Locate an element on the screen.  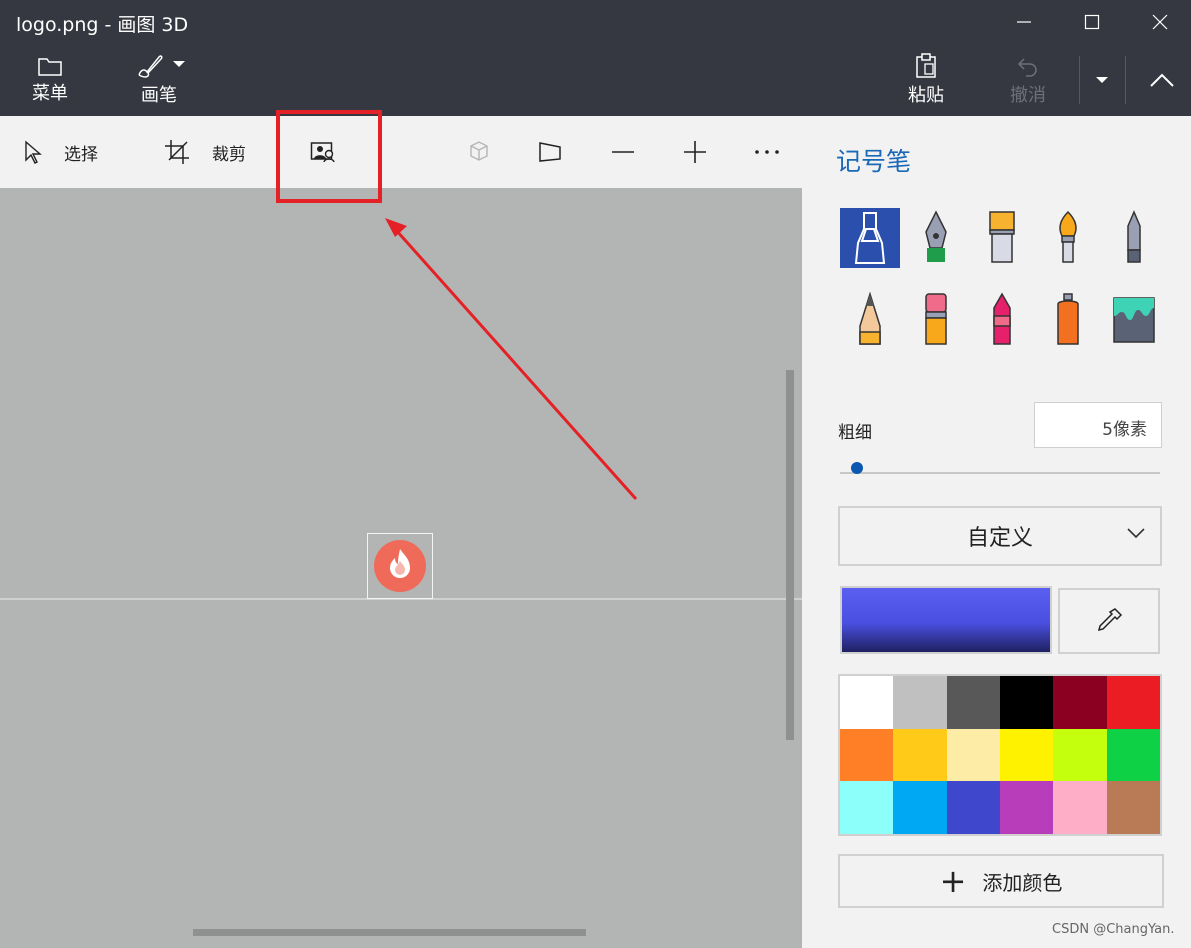
marker-icon is located at coordinates (870, 238).